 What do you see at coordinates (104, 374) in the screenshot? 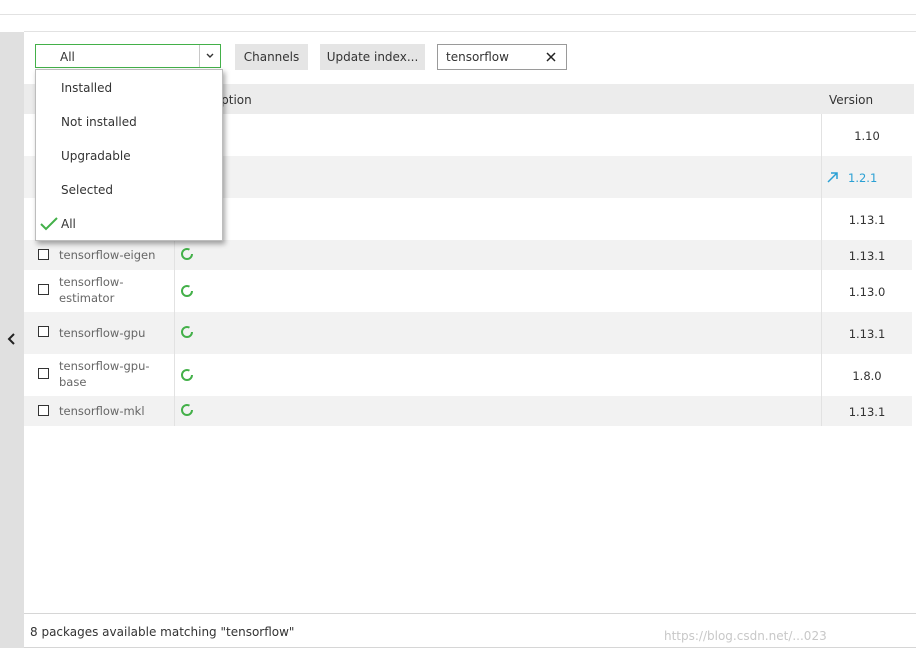
I see `package-name: tensorflow-gpu- base` at bounding box center [104, 374].